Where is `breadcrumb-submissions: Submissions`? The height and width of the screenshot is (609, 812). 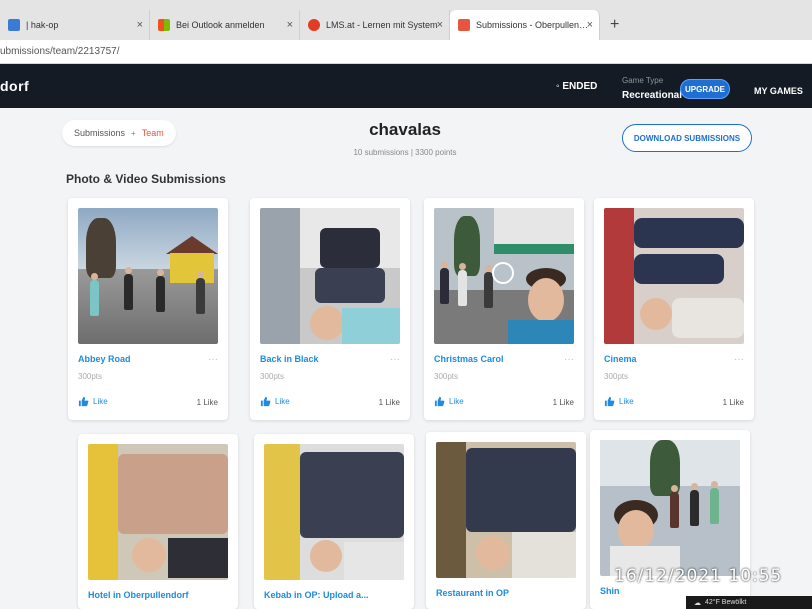 breadcrumb-submissions: Submissions is located at coordinates (99, 133).